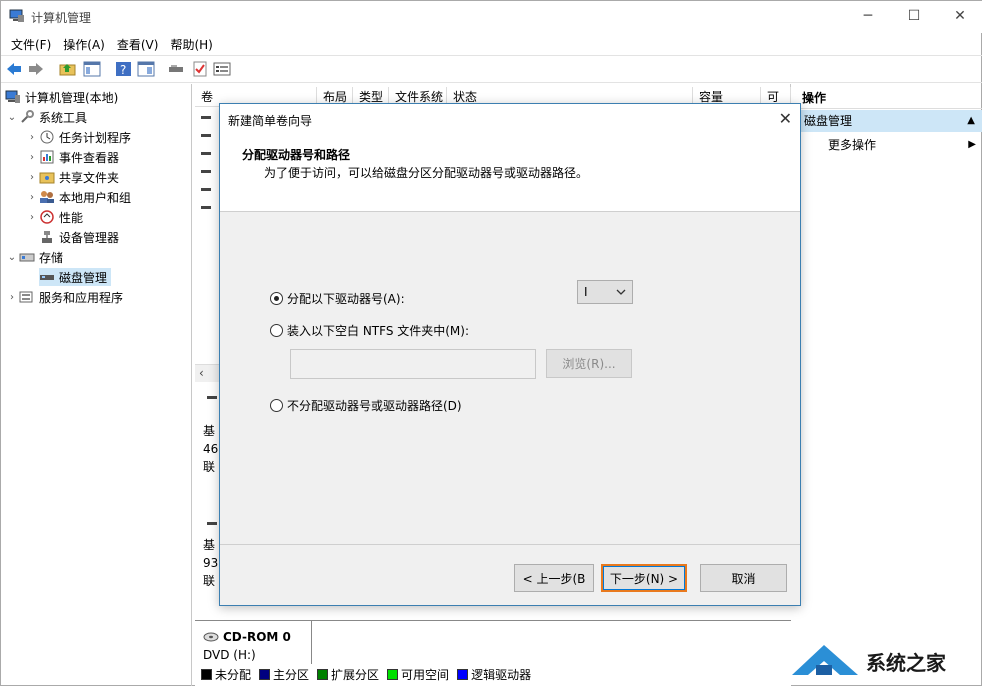 This screenshot has height=686, width=982. I want to click on more-actions: 更多操作 ▶, so click(903, 145).